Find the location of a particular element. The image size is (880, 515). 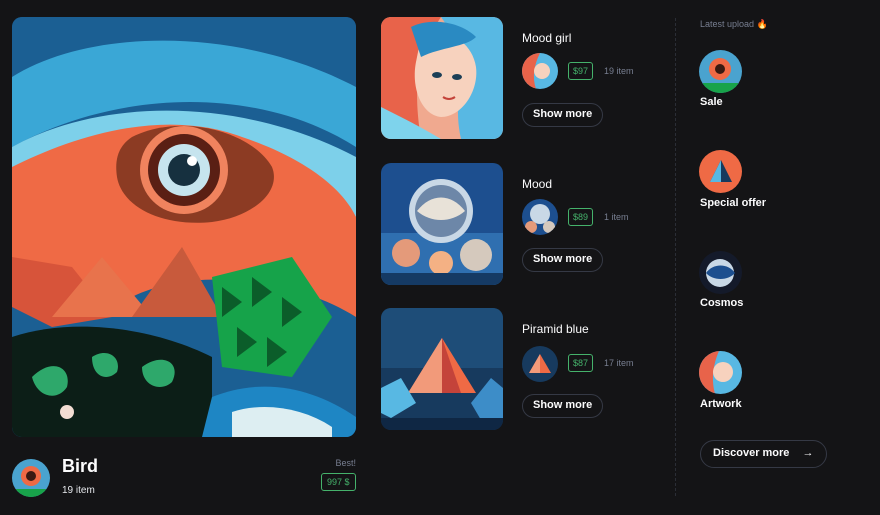

item-thumbnail-mood-girl is located at coordinates (442, 78).